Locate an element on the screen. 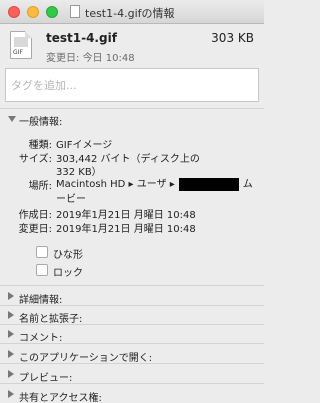 This screenshot has height=403, width=320. document-icon is located at coordinates (75, 11).